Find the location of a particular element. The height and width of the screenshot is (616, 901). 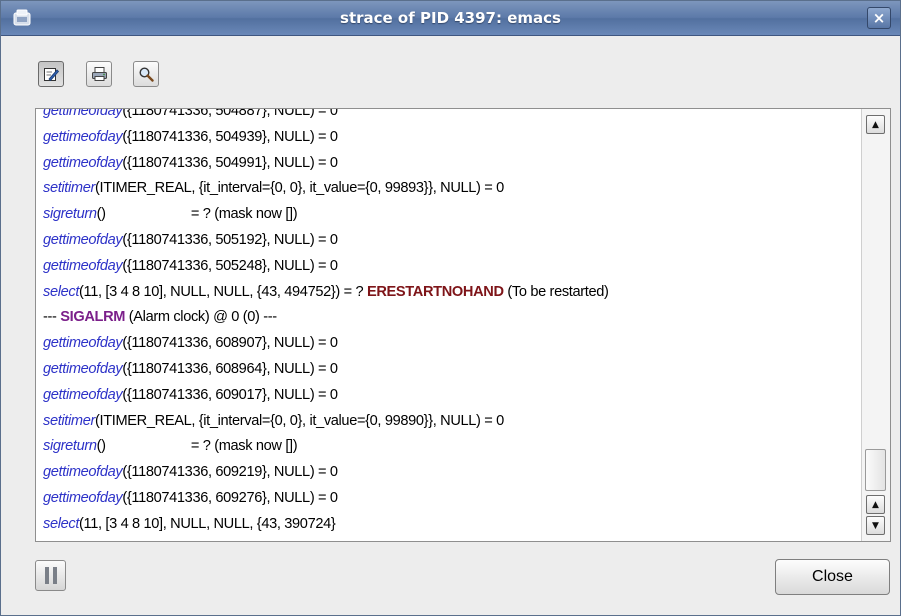

edit-button is located at coordinates (51, 74).